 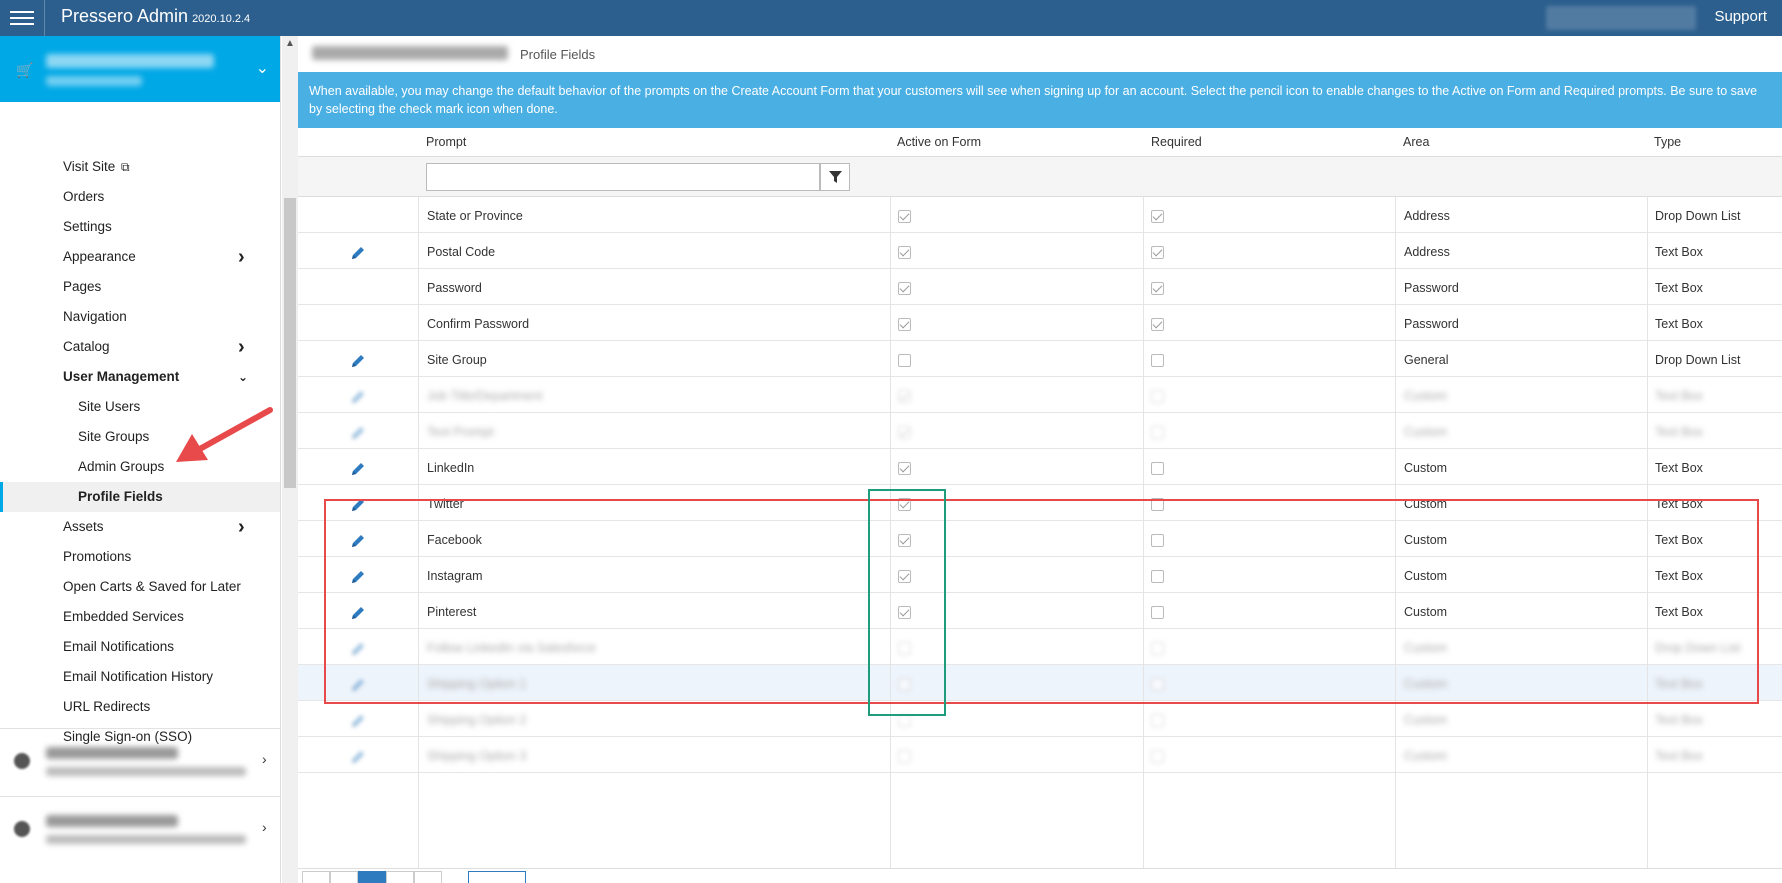 What do you see at coordinates (835, 177) in the screenshot?
I see `filter-button` at bounding box center [835, 177].